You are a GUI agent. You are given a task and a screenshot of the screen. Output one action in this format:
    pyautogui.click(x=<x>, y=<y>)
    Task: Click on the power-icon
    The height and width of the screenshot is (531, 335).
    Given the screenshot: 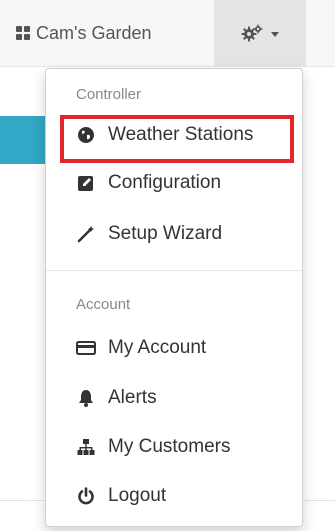 What is the action you would take?
    pyautogui.click(x=86, y=496)
    